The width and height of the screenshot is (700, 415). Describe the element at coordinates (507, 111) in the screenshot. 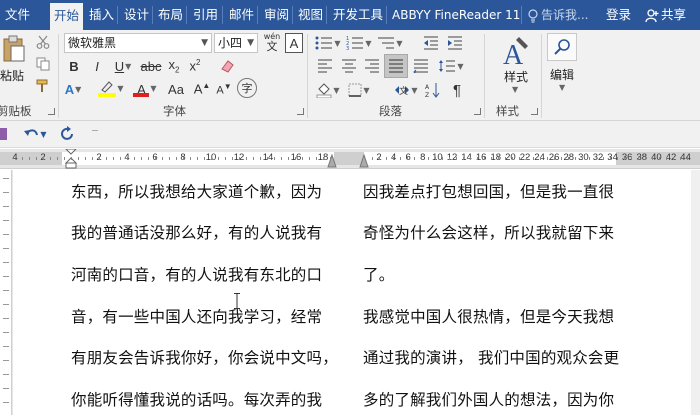

I see `styles-group-label: 样式` at that location.